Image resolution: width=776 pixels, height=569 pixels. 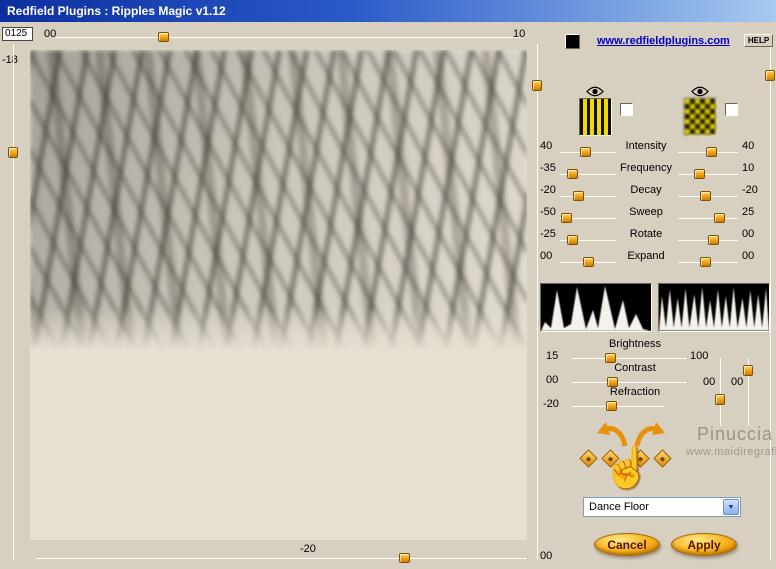 I want to click on left-vertical-slider-handle, so click(x=13, y=153).